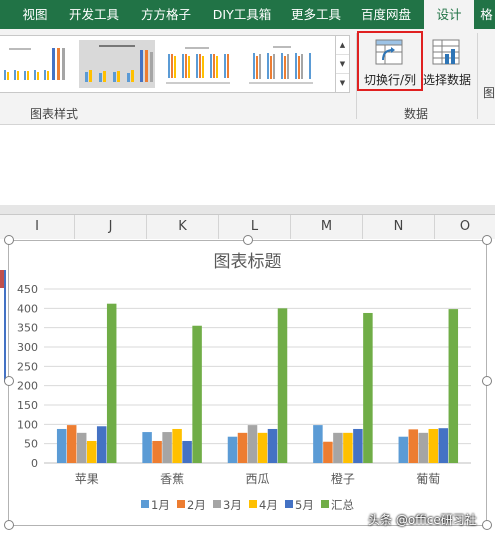 This screenshot has width=495, height=535. What do you see at coordinates (101, 444) in the screenshot?
I see `bar-5月-苹果` at bounding box center [101, 444].